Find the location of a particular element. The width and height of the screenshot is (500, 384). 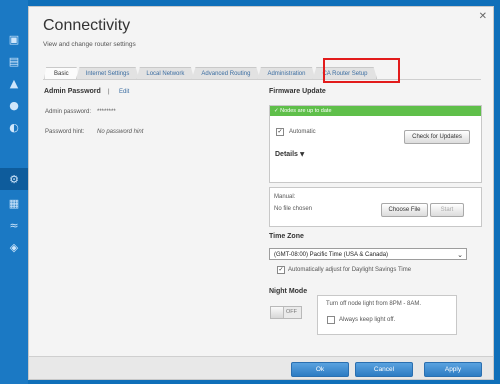

tab-divider is located at coordinates (262, 79).